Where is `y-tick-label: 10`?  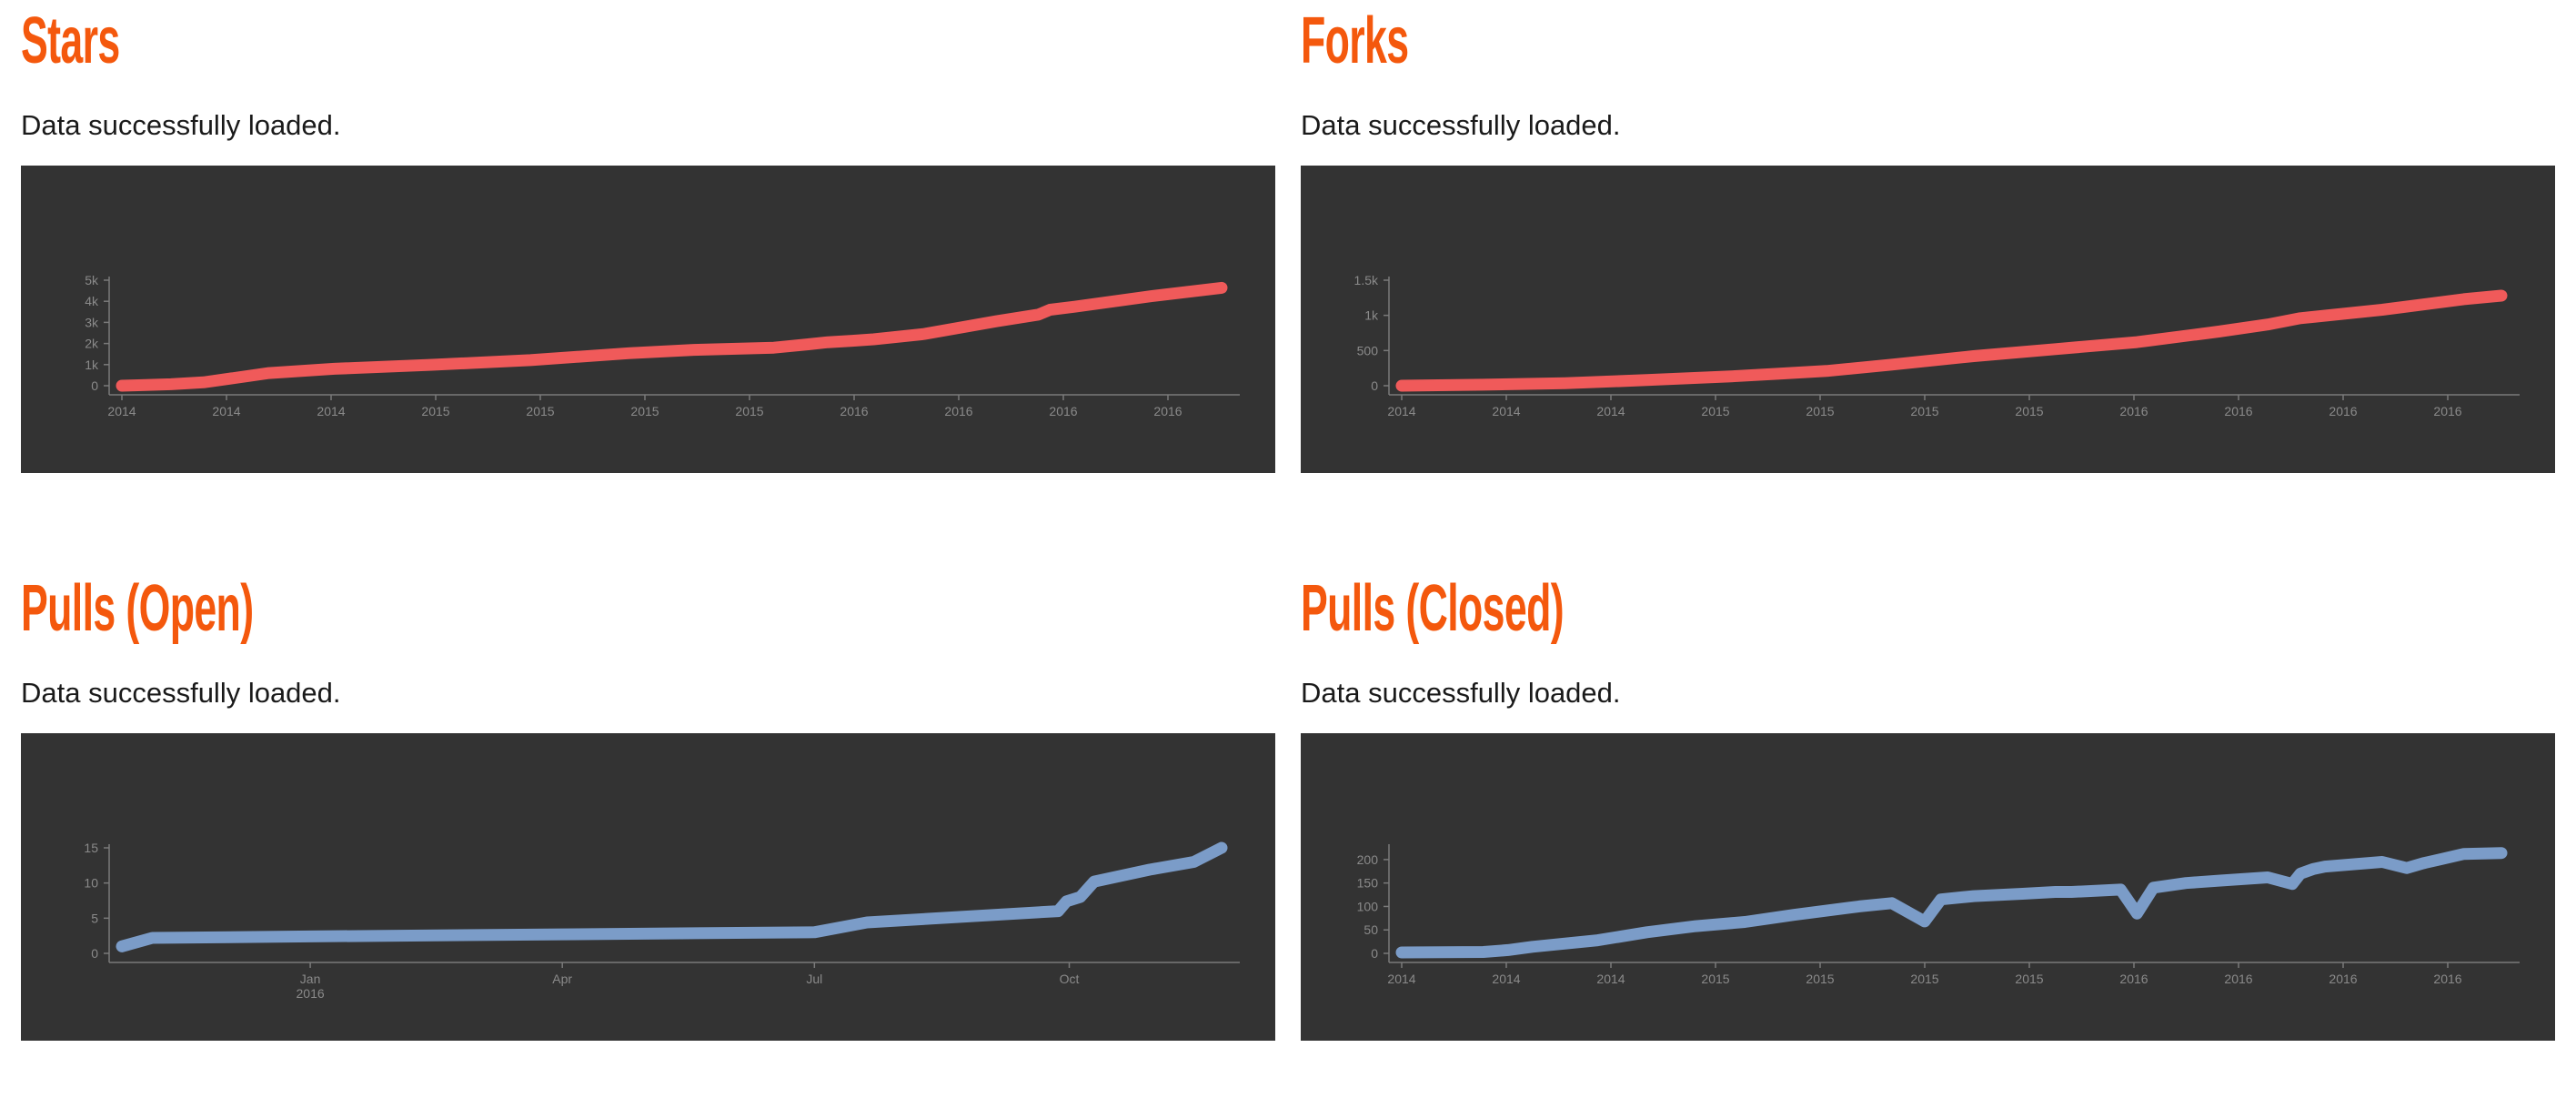
y-tick-label: 10 is located at coordinates (91, 884).